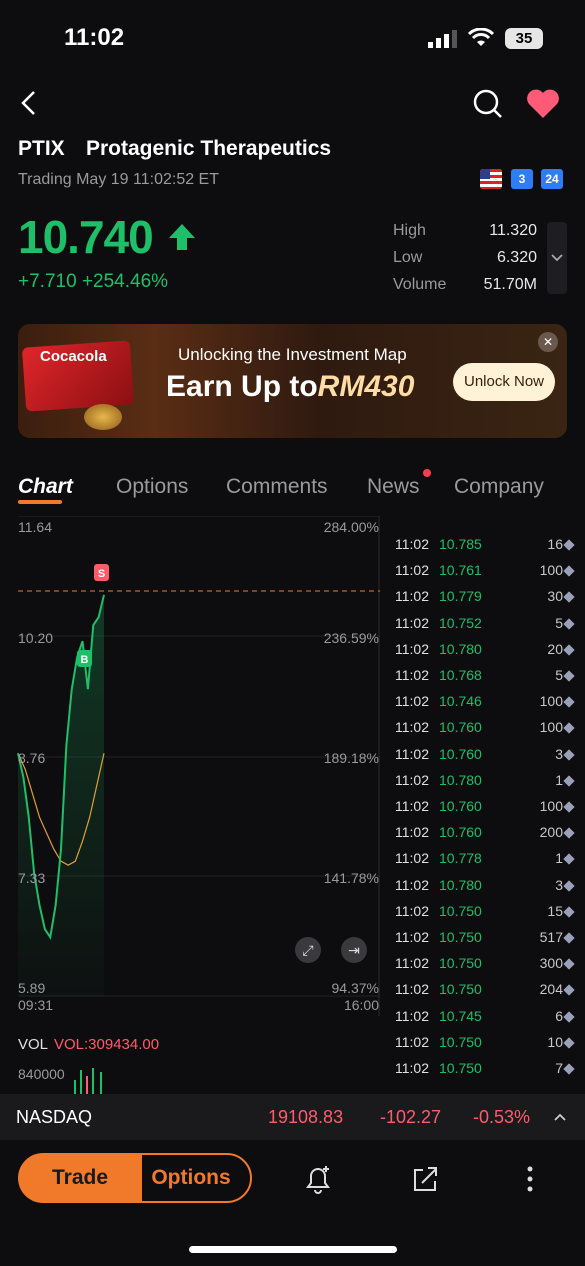 The width and height of the screenshot is (585, 1266). Describe the element at coordinates (510, 284) in the screenshot. I see `volume-value: 51.70M` at that location.